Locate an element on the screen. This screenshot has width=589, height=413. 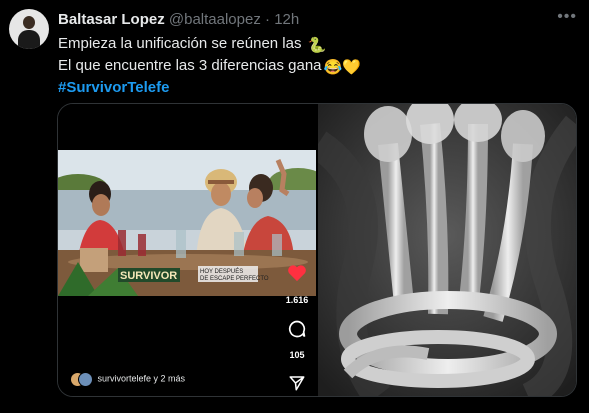
avatar is located at coordinates (29, 29).